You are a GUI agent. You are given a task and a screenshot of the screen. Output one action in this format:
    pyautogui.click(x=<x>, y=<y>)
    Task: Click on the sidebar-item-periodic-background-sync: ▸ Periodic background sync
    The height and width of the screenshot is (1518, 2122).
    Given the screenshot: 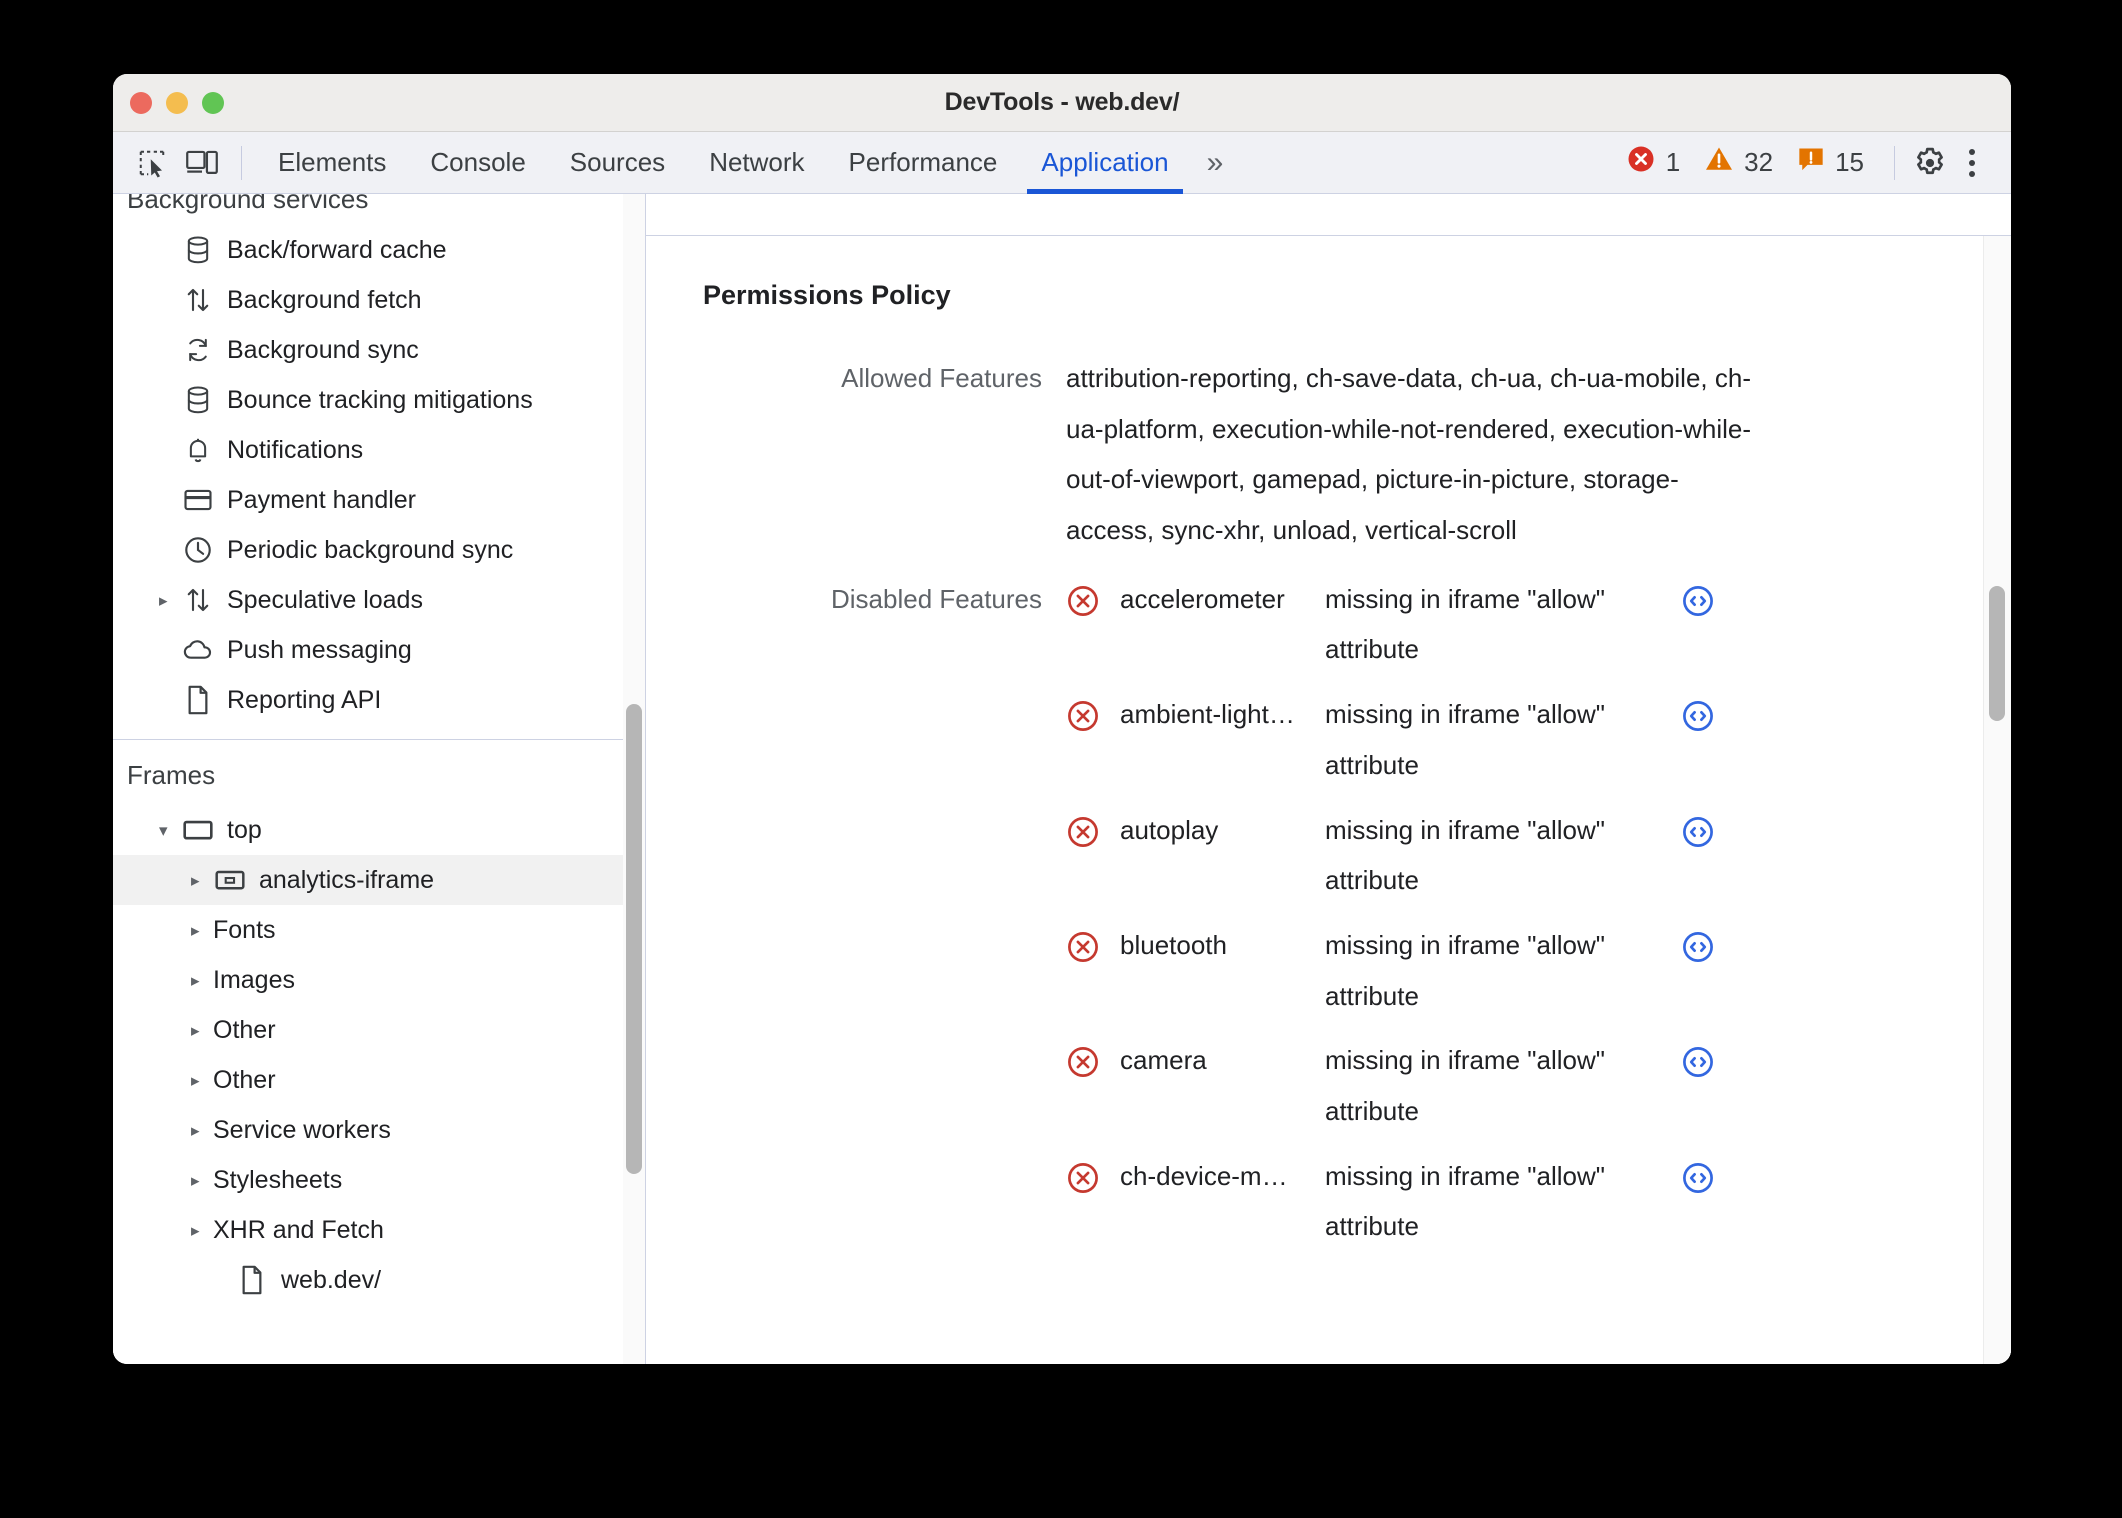 What is the action you would take?
    pyautogui.click(x=379, y=550)
    